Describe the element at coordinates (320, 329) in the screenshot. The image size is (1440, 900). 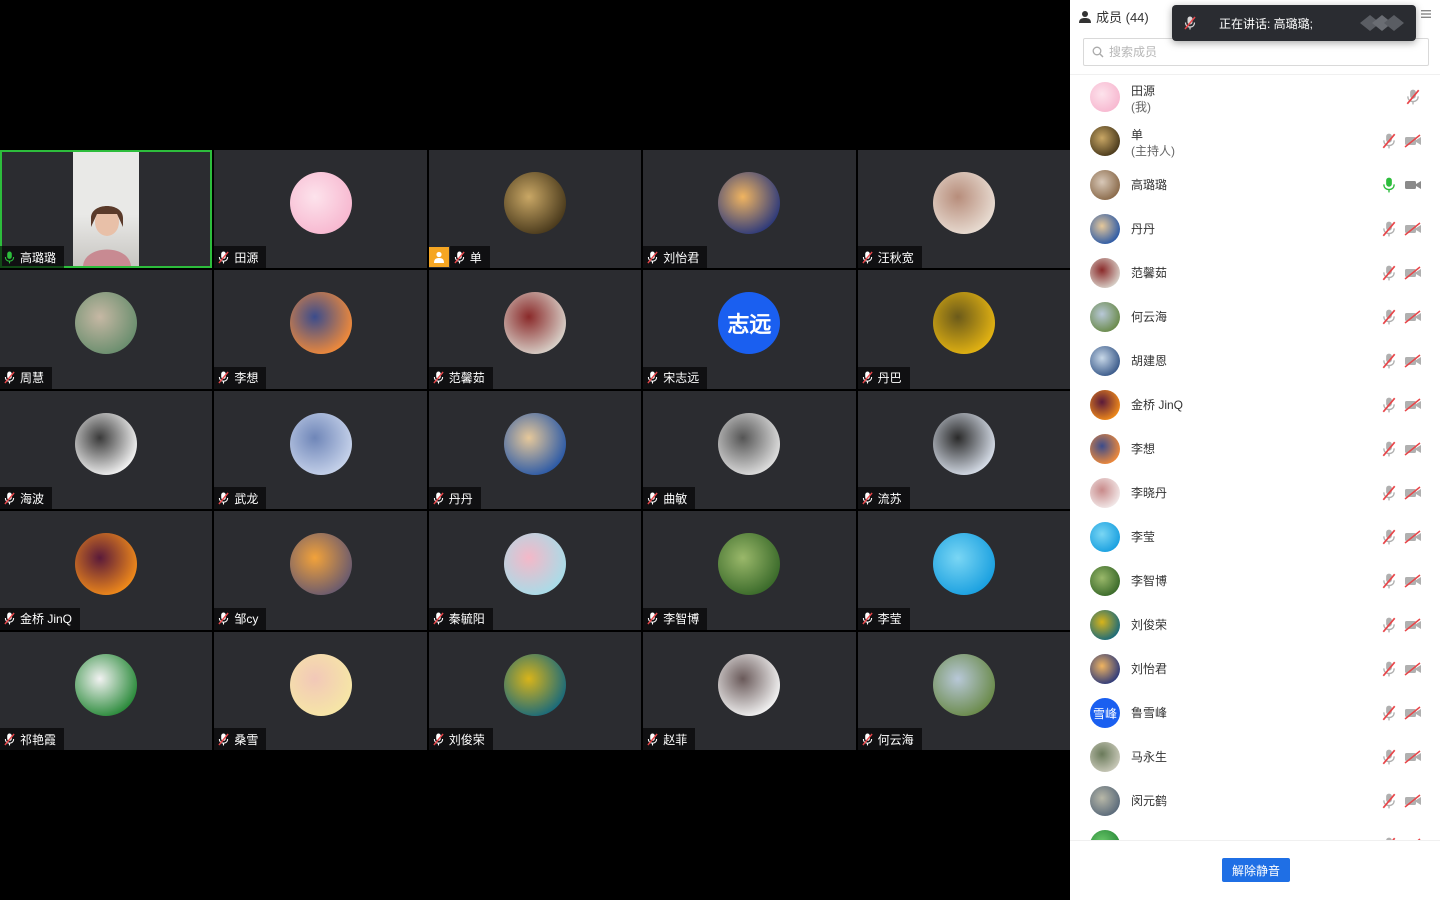
I see `video-tile: 李想` at that location.